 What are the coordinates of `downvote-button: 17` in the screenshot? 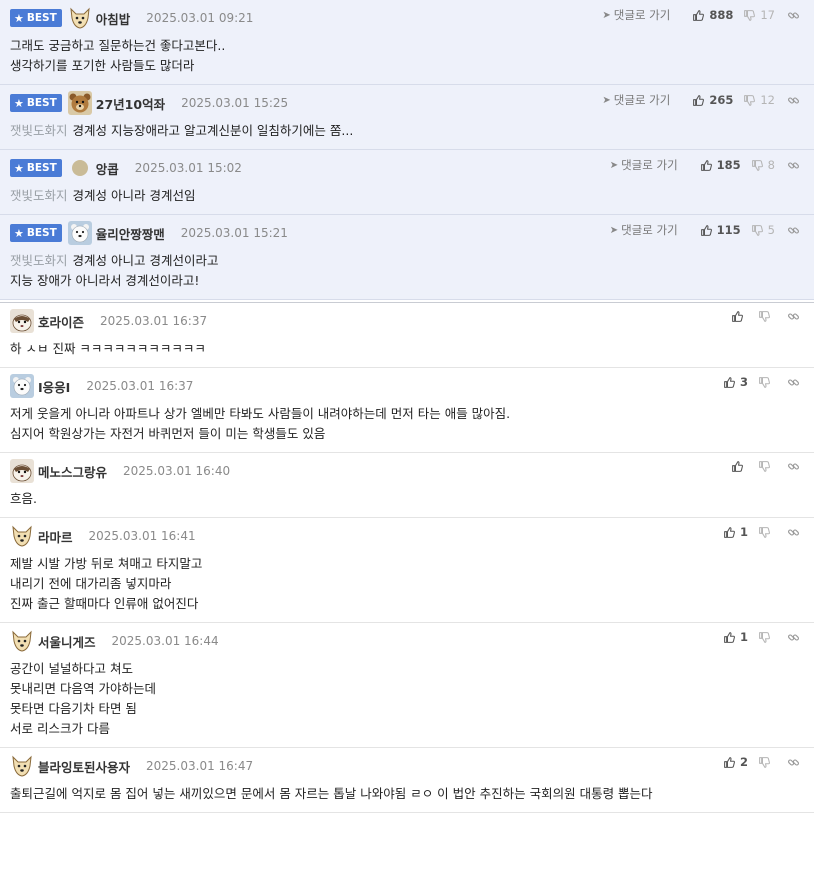 It's located at (759, 15).